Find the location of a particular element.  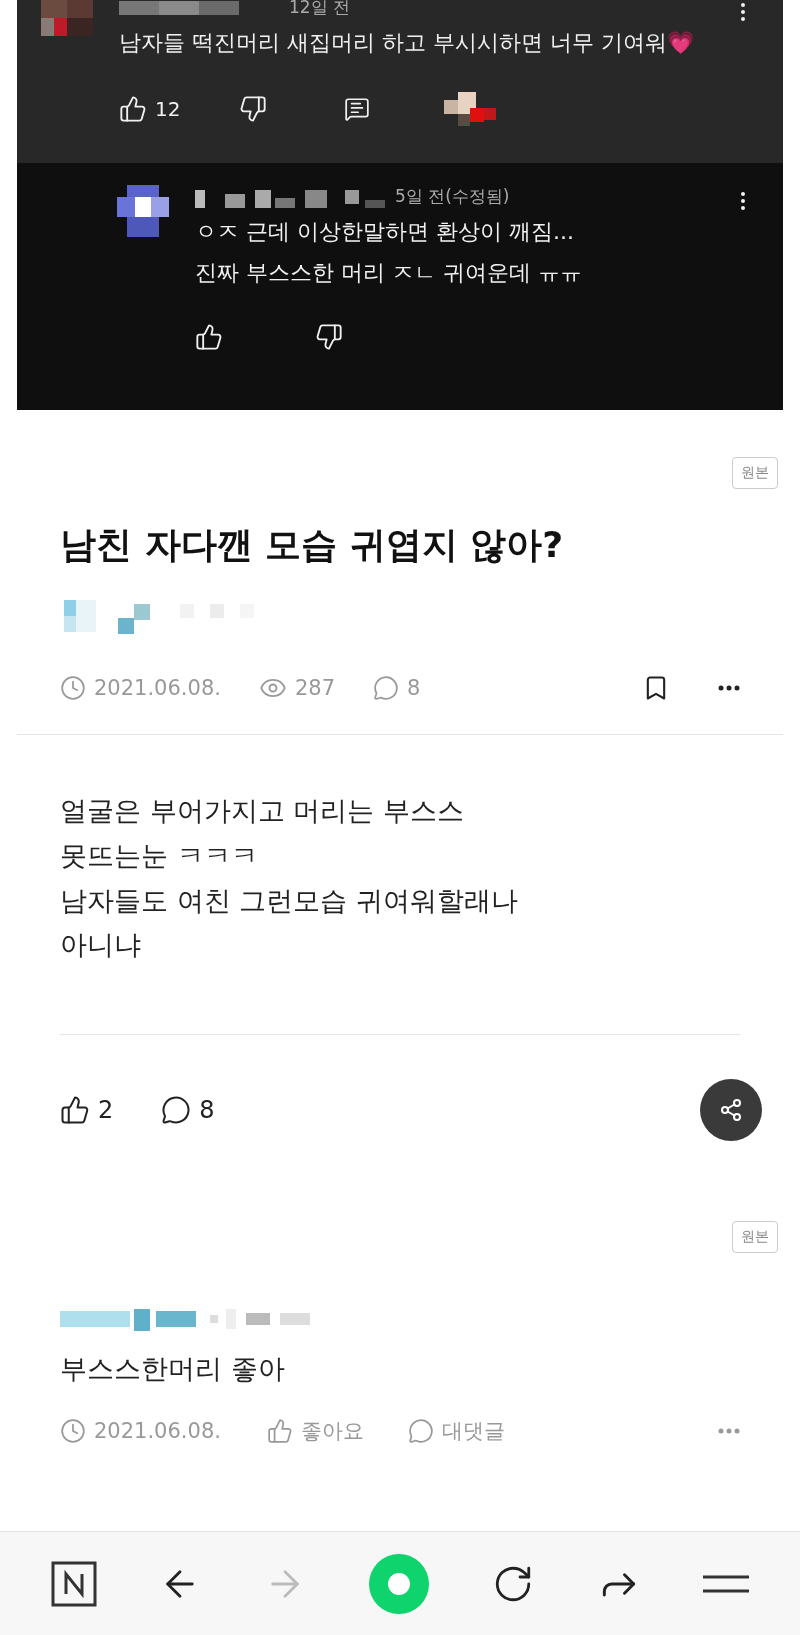

comment-date: 2021.06.08. is located at coordinates (157, 1431).